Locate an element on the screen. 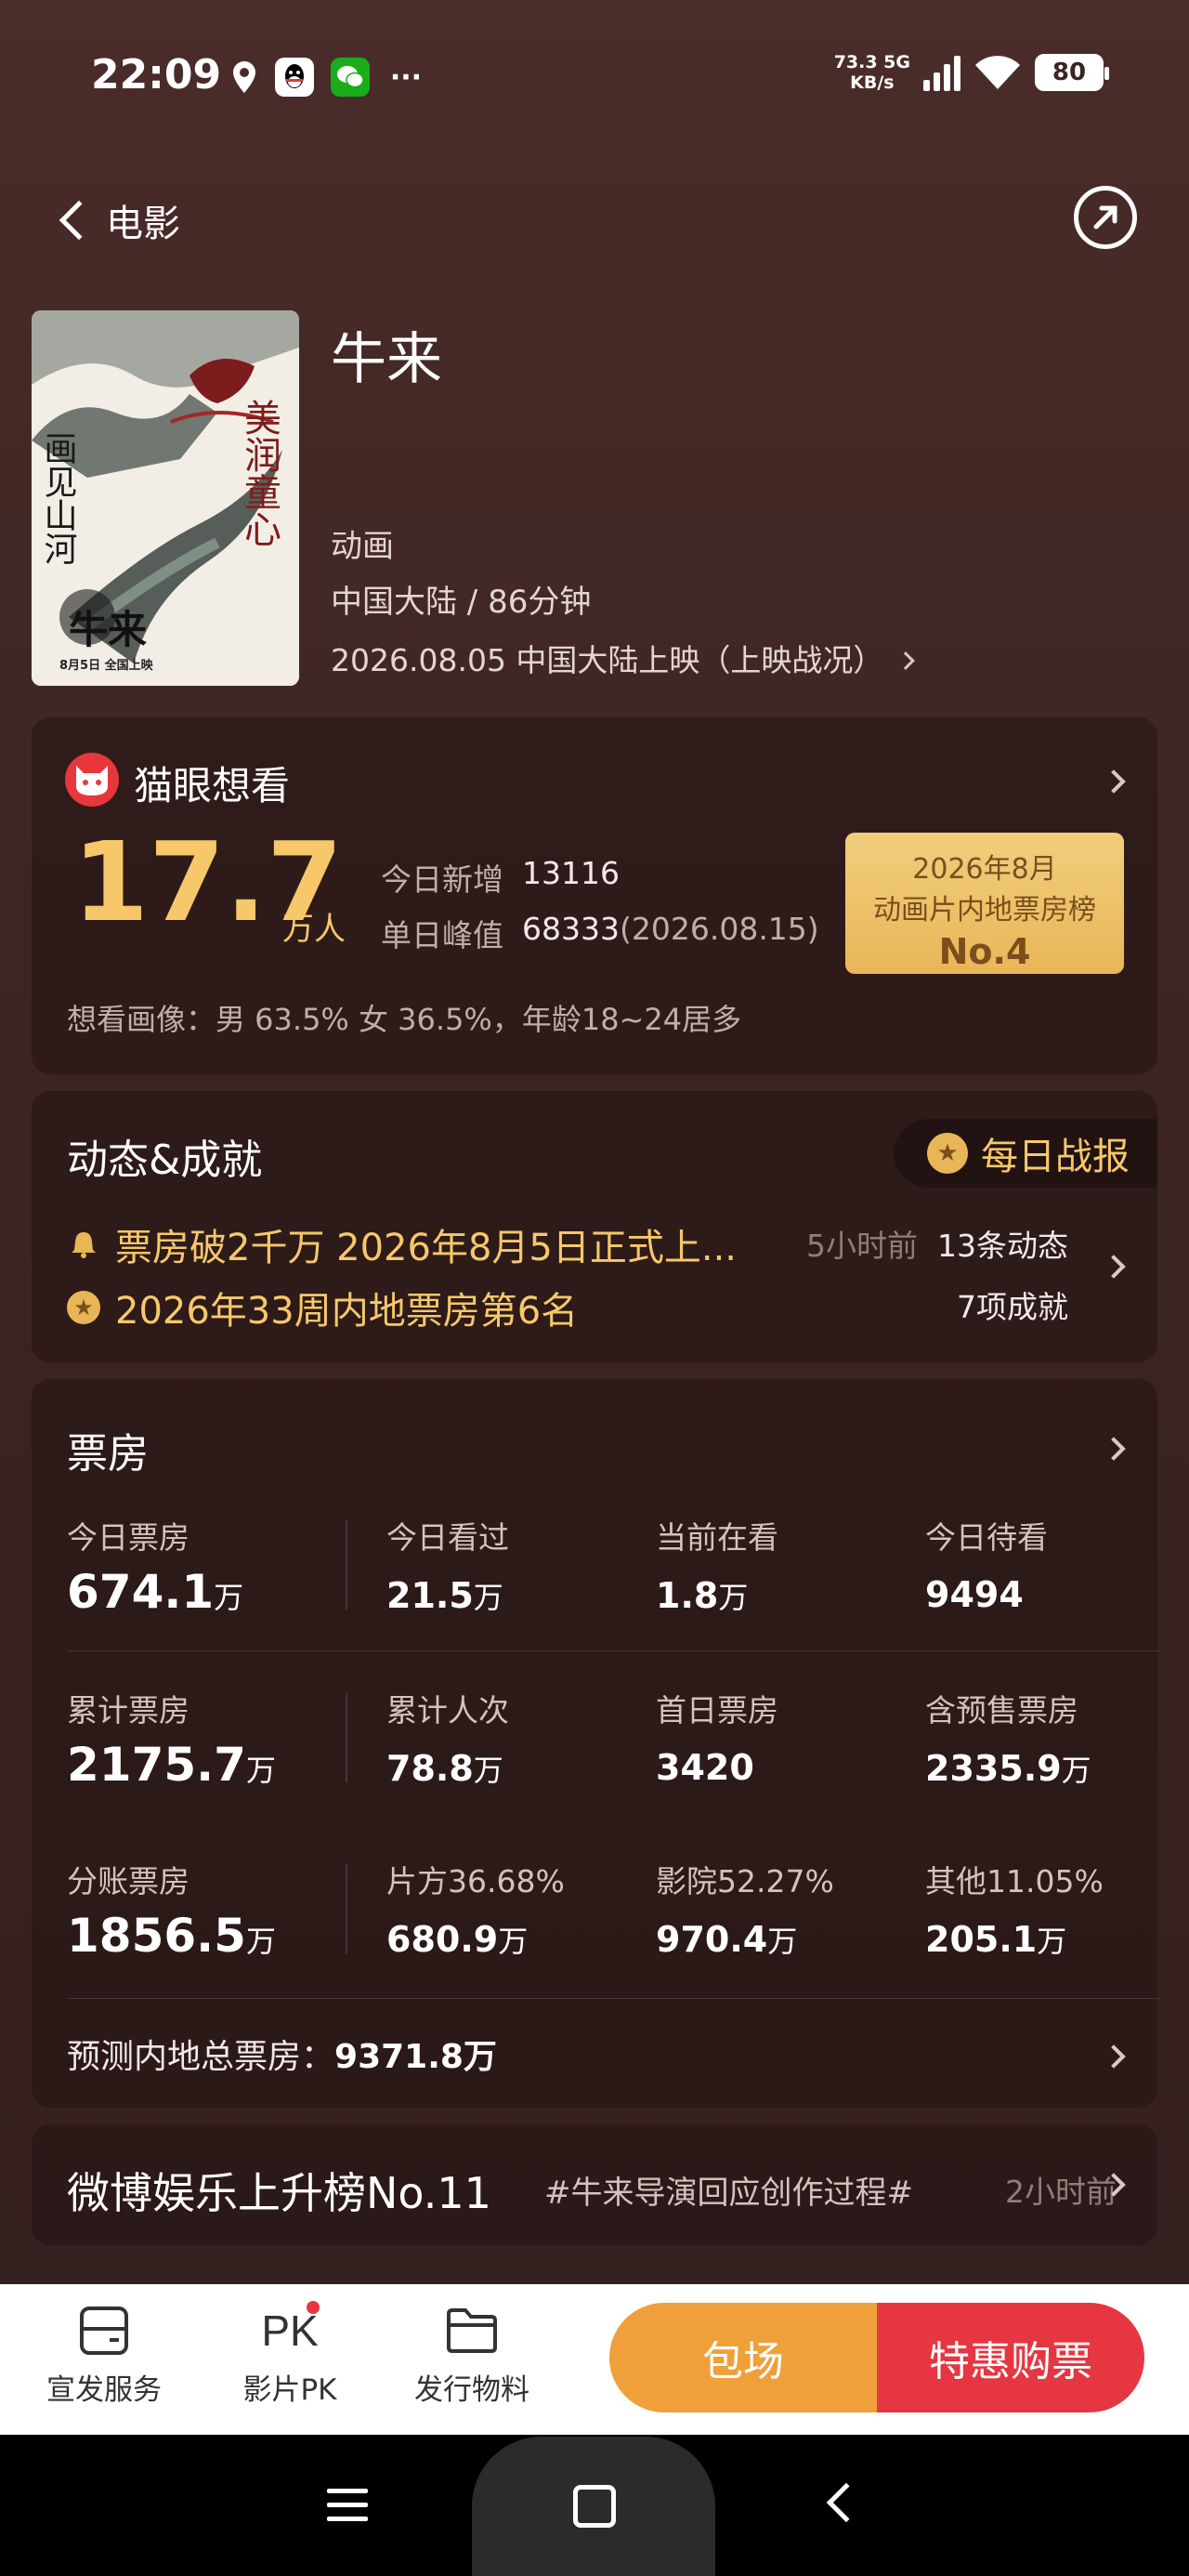  promotion-service-button: 宣发服务 is located at coordinates (104, 2355).